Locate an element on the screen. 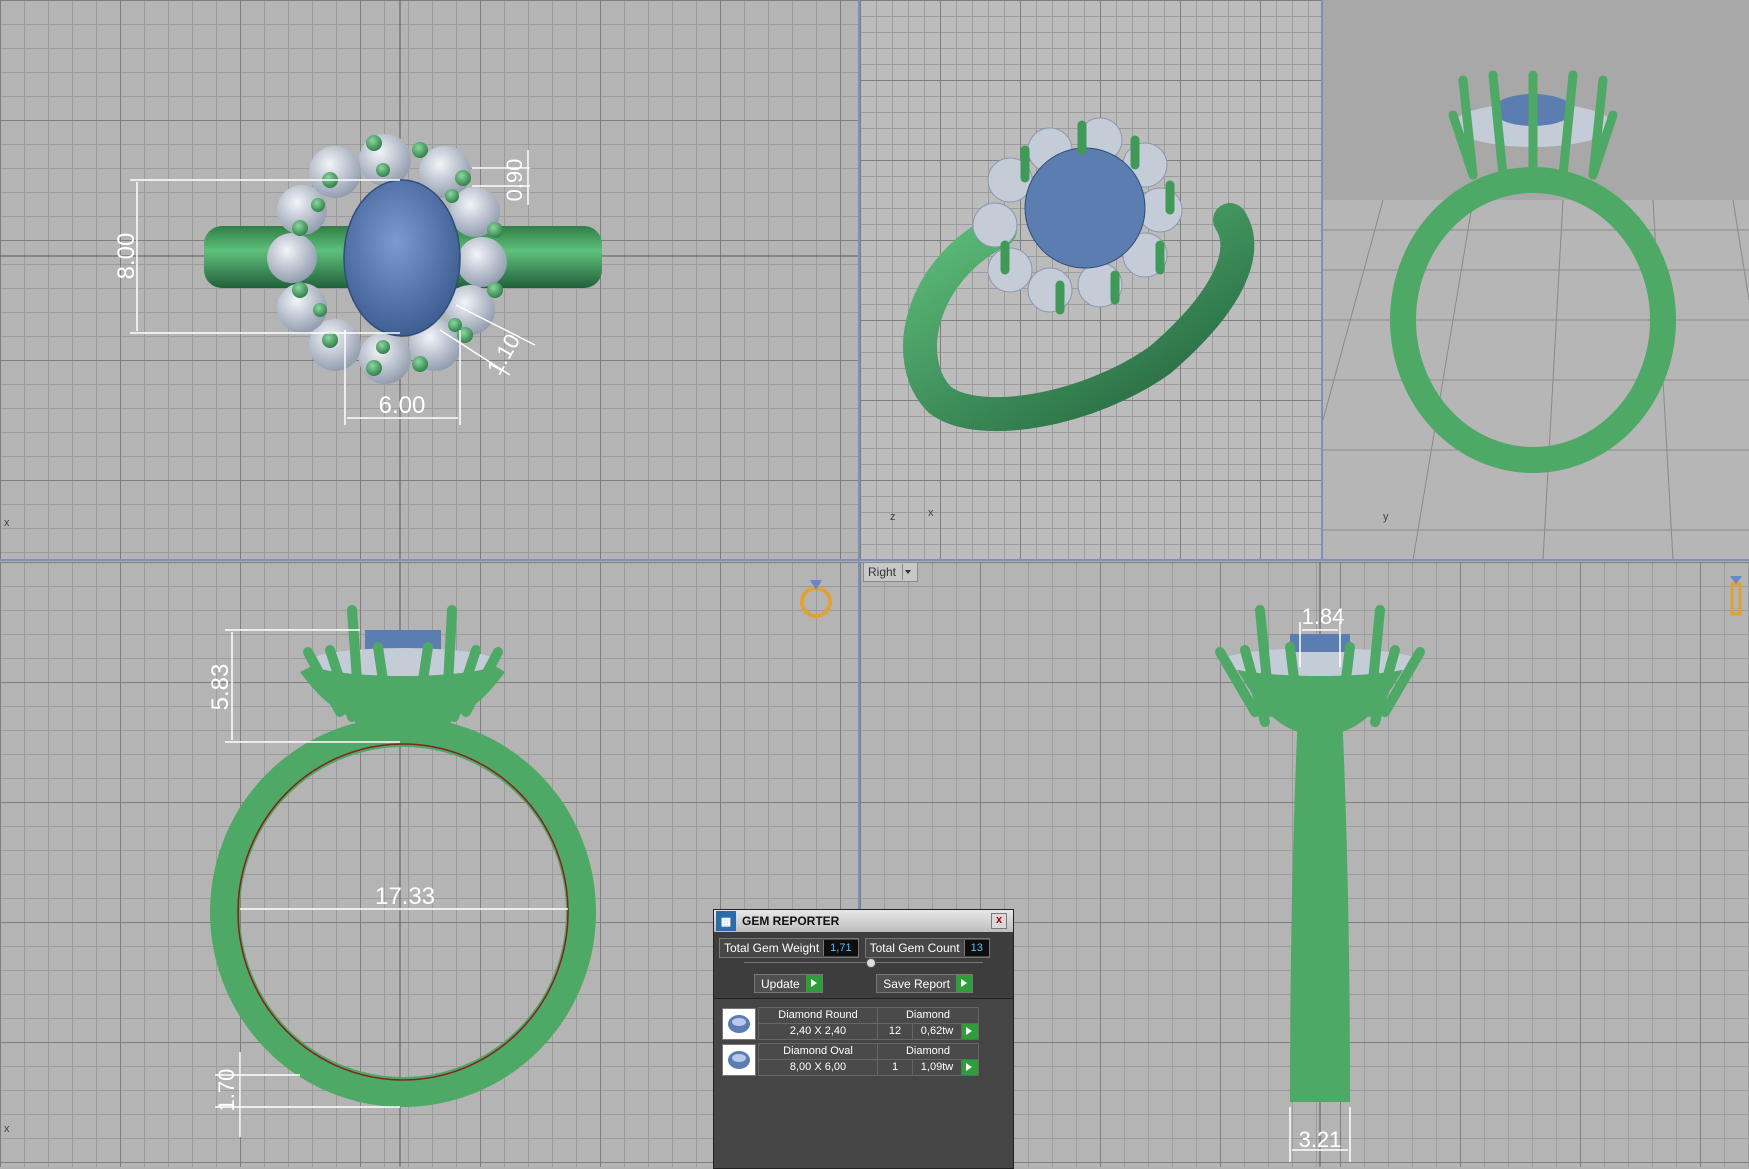 The image size is (1749, 1169). gem-reporter-titlebar: ▦ GEM REPORTER x is located at coordinates (863, 921).